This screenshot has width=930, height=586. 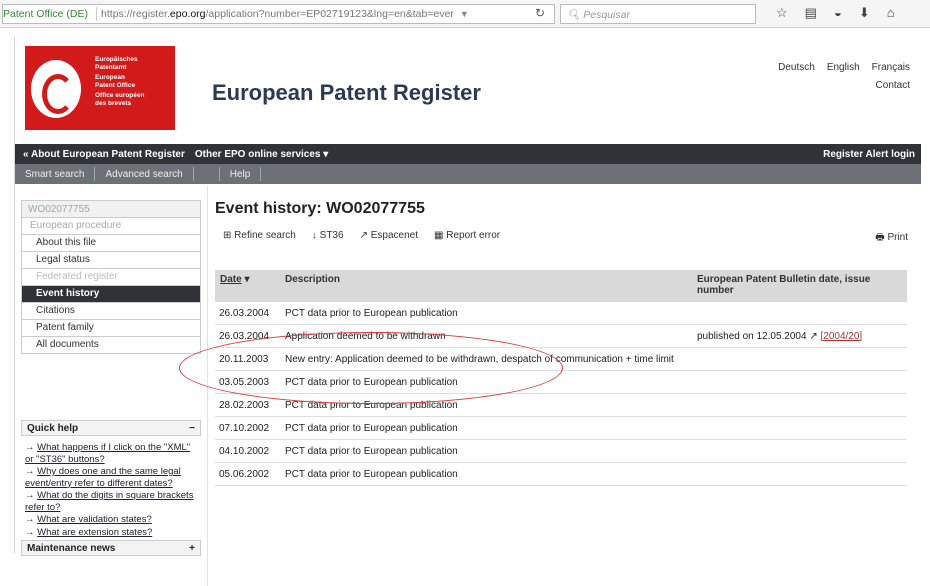 I want to click on column-date: Date ▾, so click(x=250, y=286).